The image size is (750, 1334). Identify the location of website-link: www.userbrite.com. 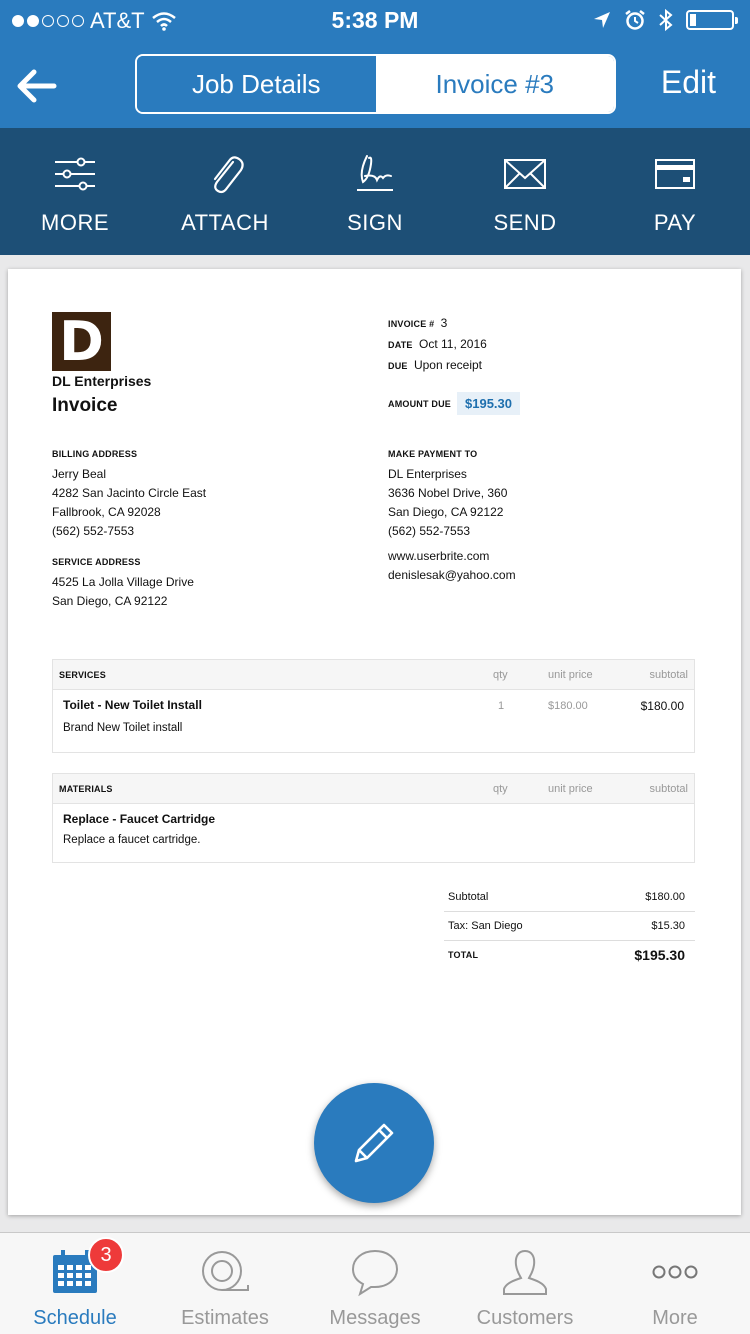
(452, 556).